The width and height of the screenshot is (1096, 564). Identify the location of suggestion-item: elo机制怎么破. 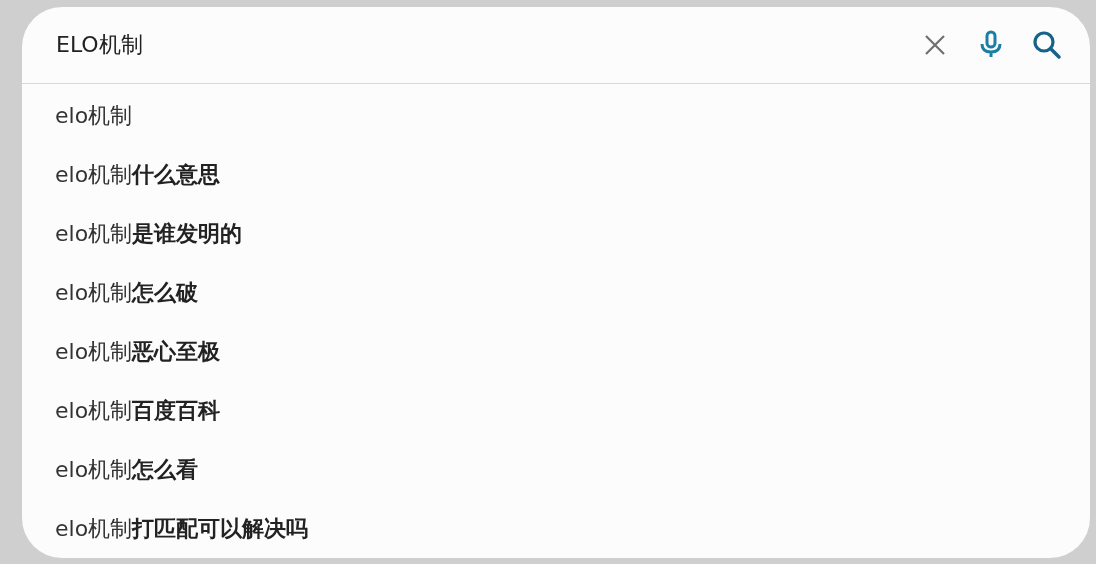
(556, 292).